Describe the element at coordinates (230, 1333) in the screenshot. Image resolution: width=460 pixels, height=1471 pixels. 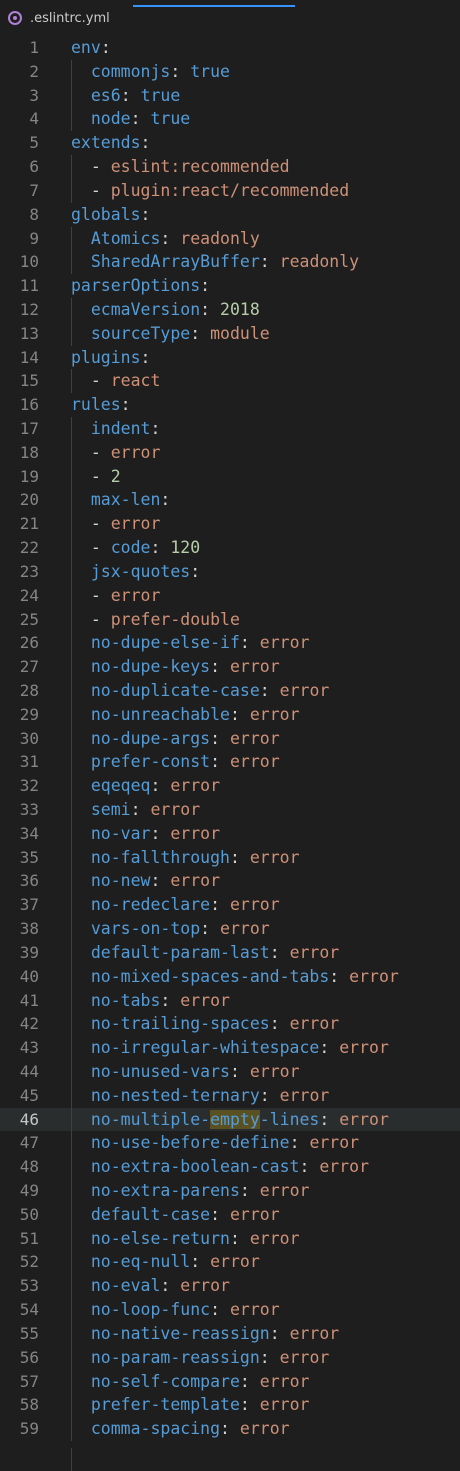
I see `code-line: 55 no-native-reassign: error` at that location.